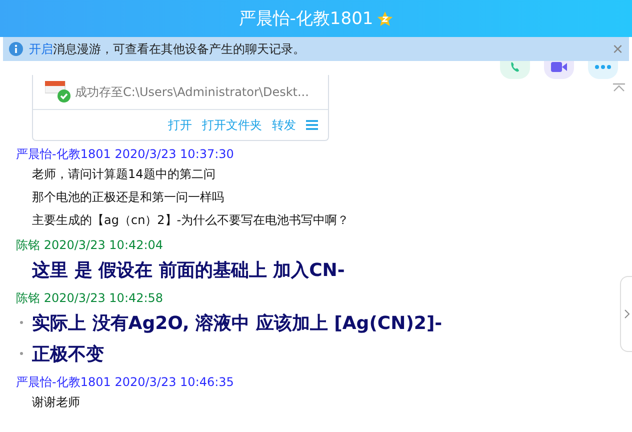 The width and height of the screenshot is (632, 432). I want to click on more-button, so click(603, 70).